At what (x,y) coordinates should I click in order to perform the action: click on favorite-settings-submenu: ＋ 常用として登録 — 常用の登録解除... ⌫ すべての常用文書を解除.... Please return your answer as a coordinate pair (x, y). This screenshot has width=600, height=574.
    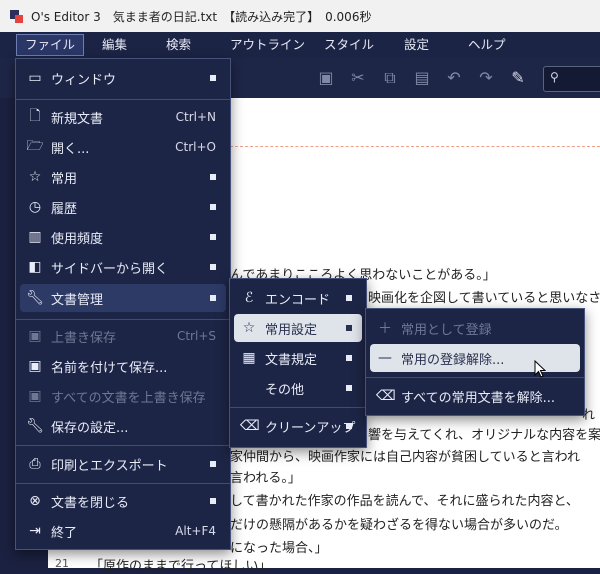
    Looking at the image, I should click on (475, 362).